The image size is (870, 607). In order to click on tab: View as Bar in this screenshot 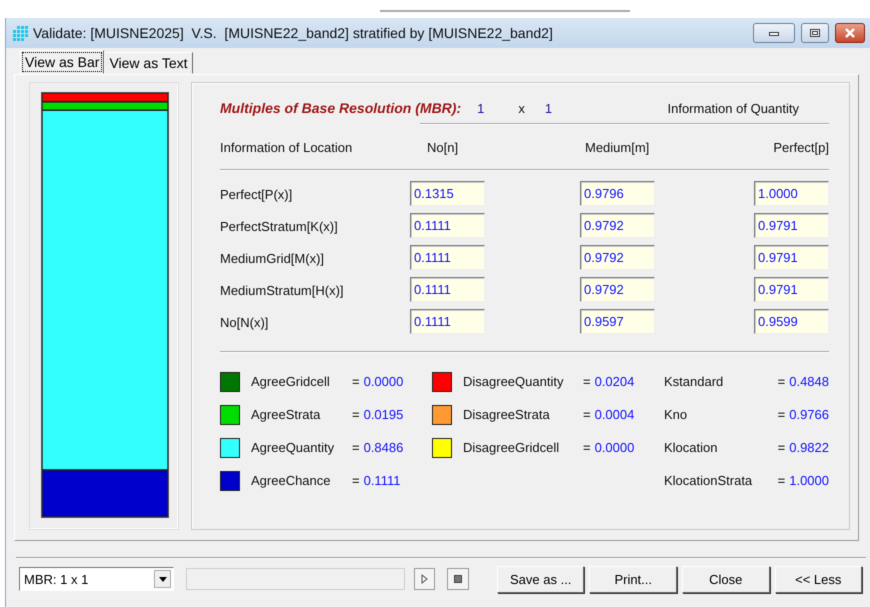, I will do `click(62, 62)`.